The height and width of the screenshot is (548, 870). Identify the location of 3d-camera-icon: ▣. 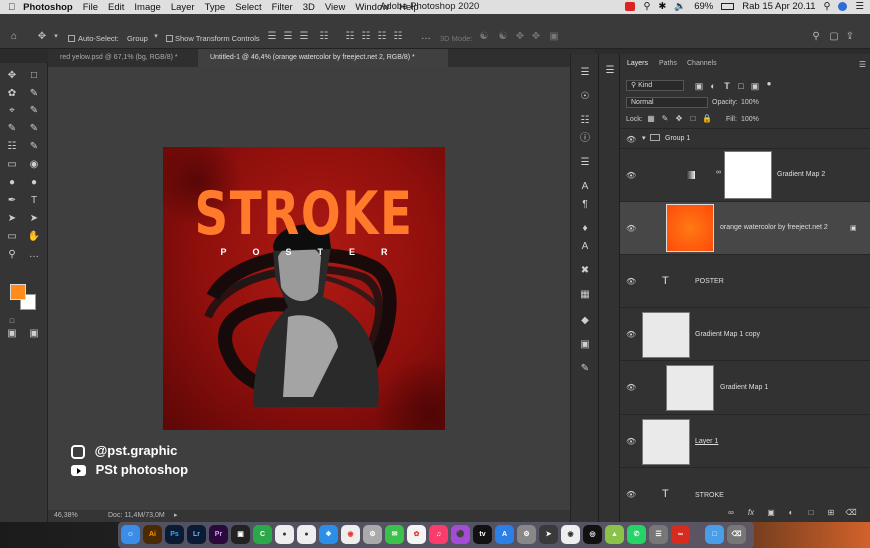
(554, 37).